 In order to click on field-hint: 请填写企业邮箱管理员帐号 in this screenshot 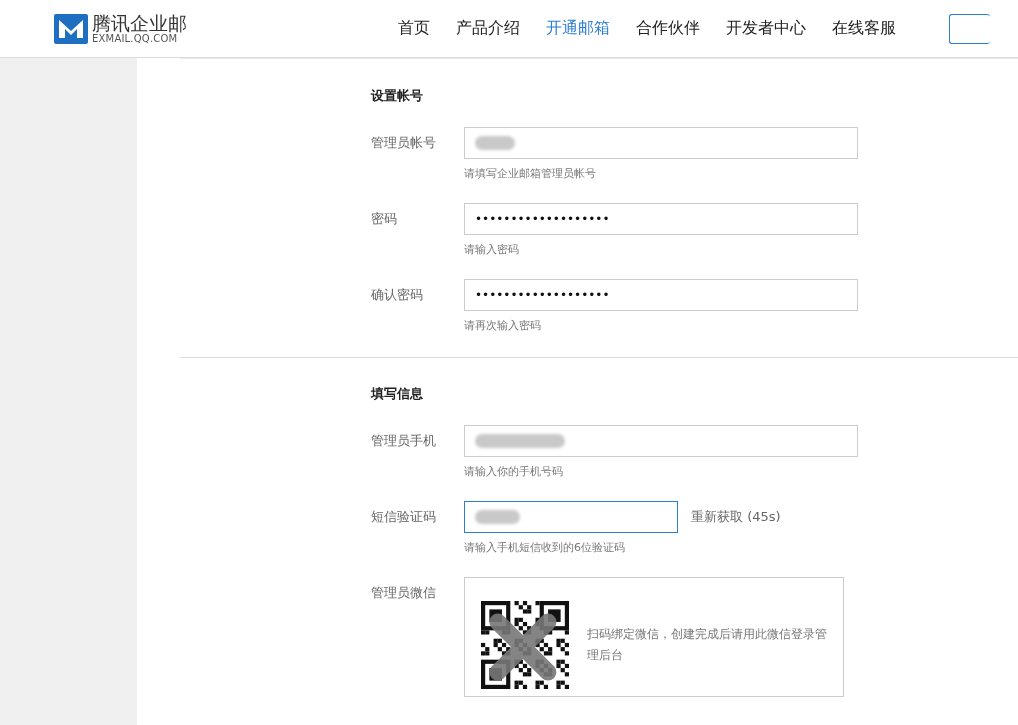, I will do `click(530, 173)`.